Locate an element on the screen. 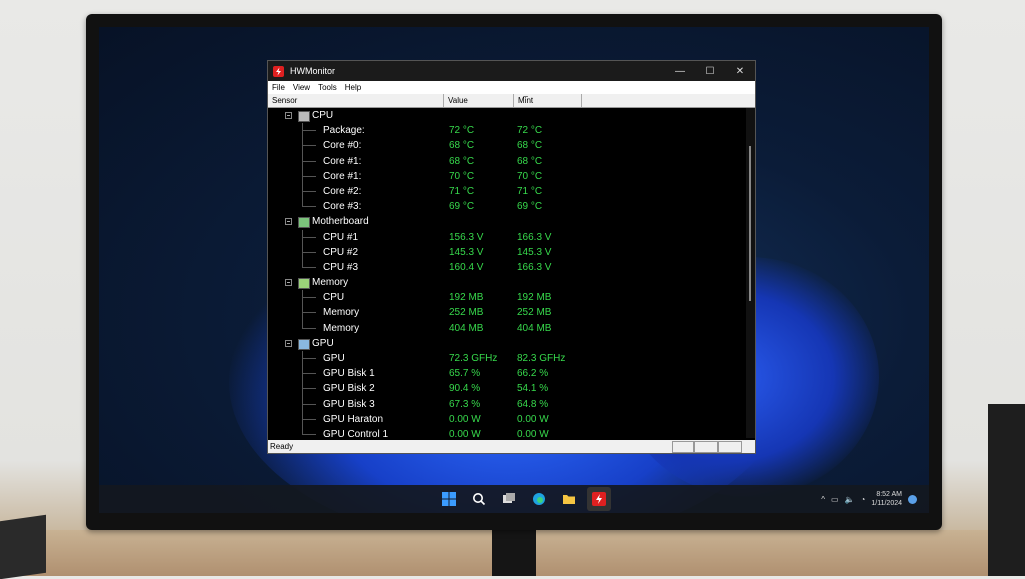 Image resolution: width=1025 pixels, height=579 pixels. sensor-row: Core #2: 71 °C 71 °C is located at coordinates (507, 191).